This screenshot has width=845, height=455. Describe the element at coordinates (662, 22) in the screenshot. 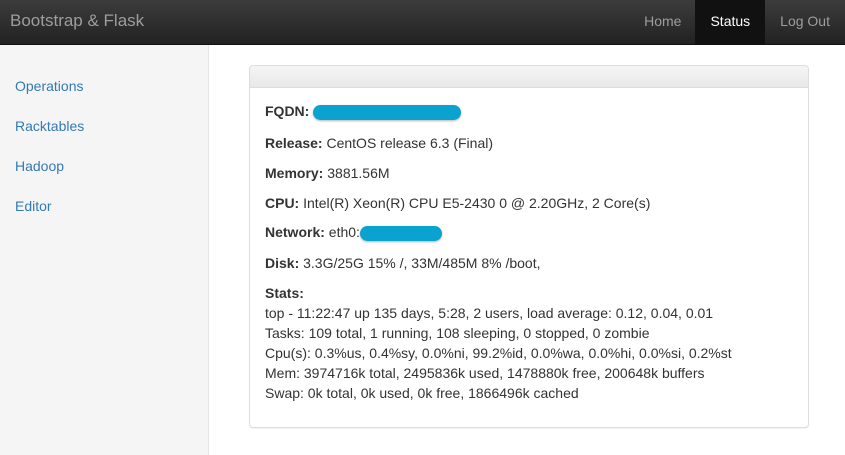

I see `nav-home: Home` at that location.